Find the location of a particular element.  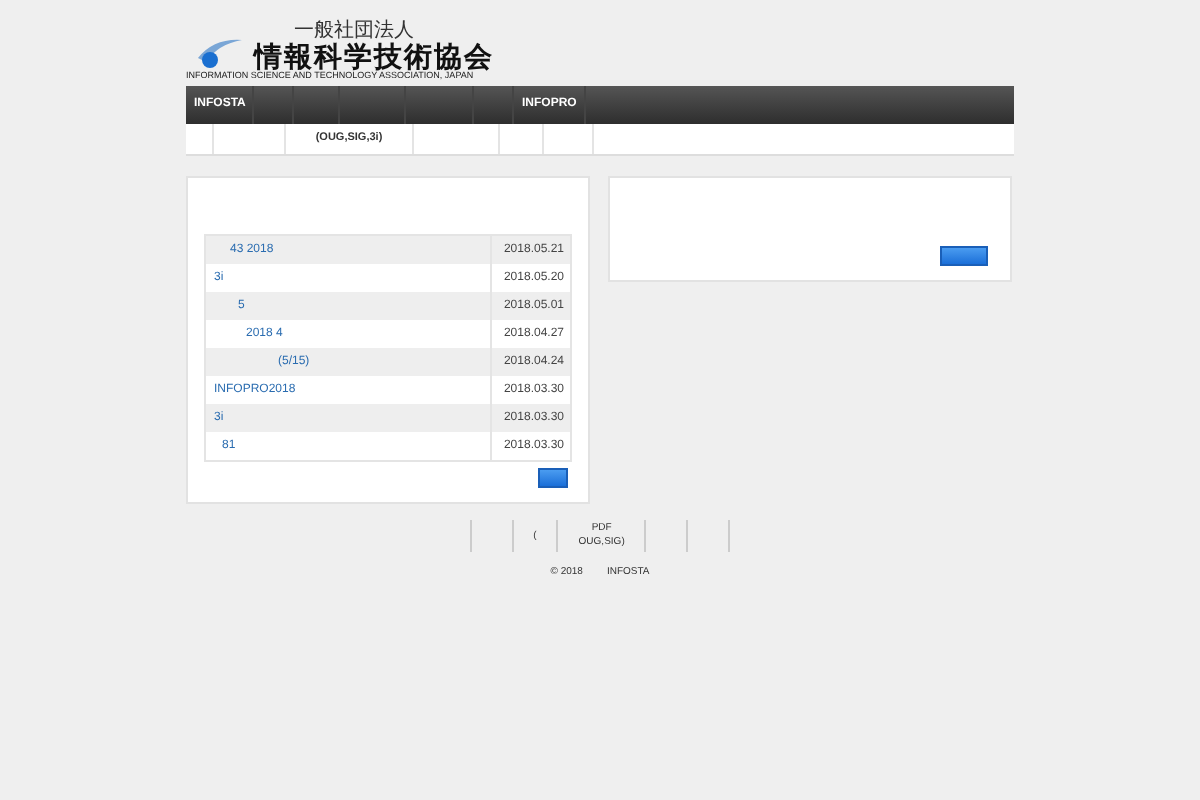

org-name: 情報科学技術協会 is located at coordinates (374, 56).